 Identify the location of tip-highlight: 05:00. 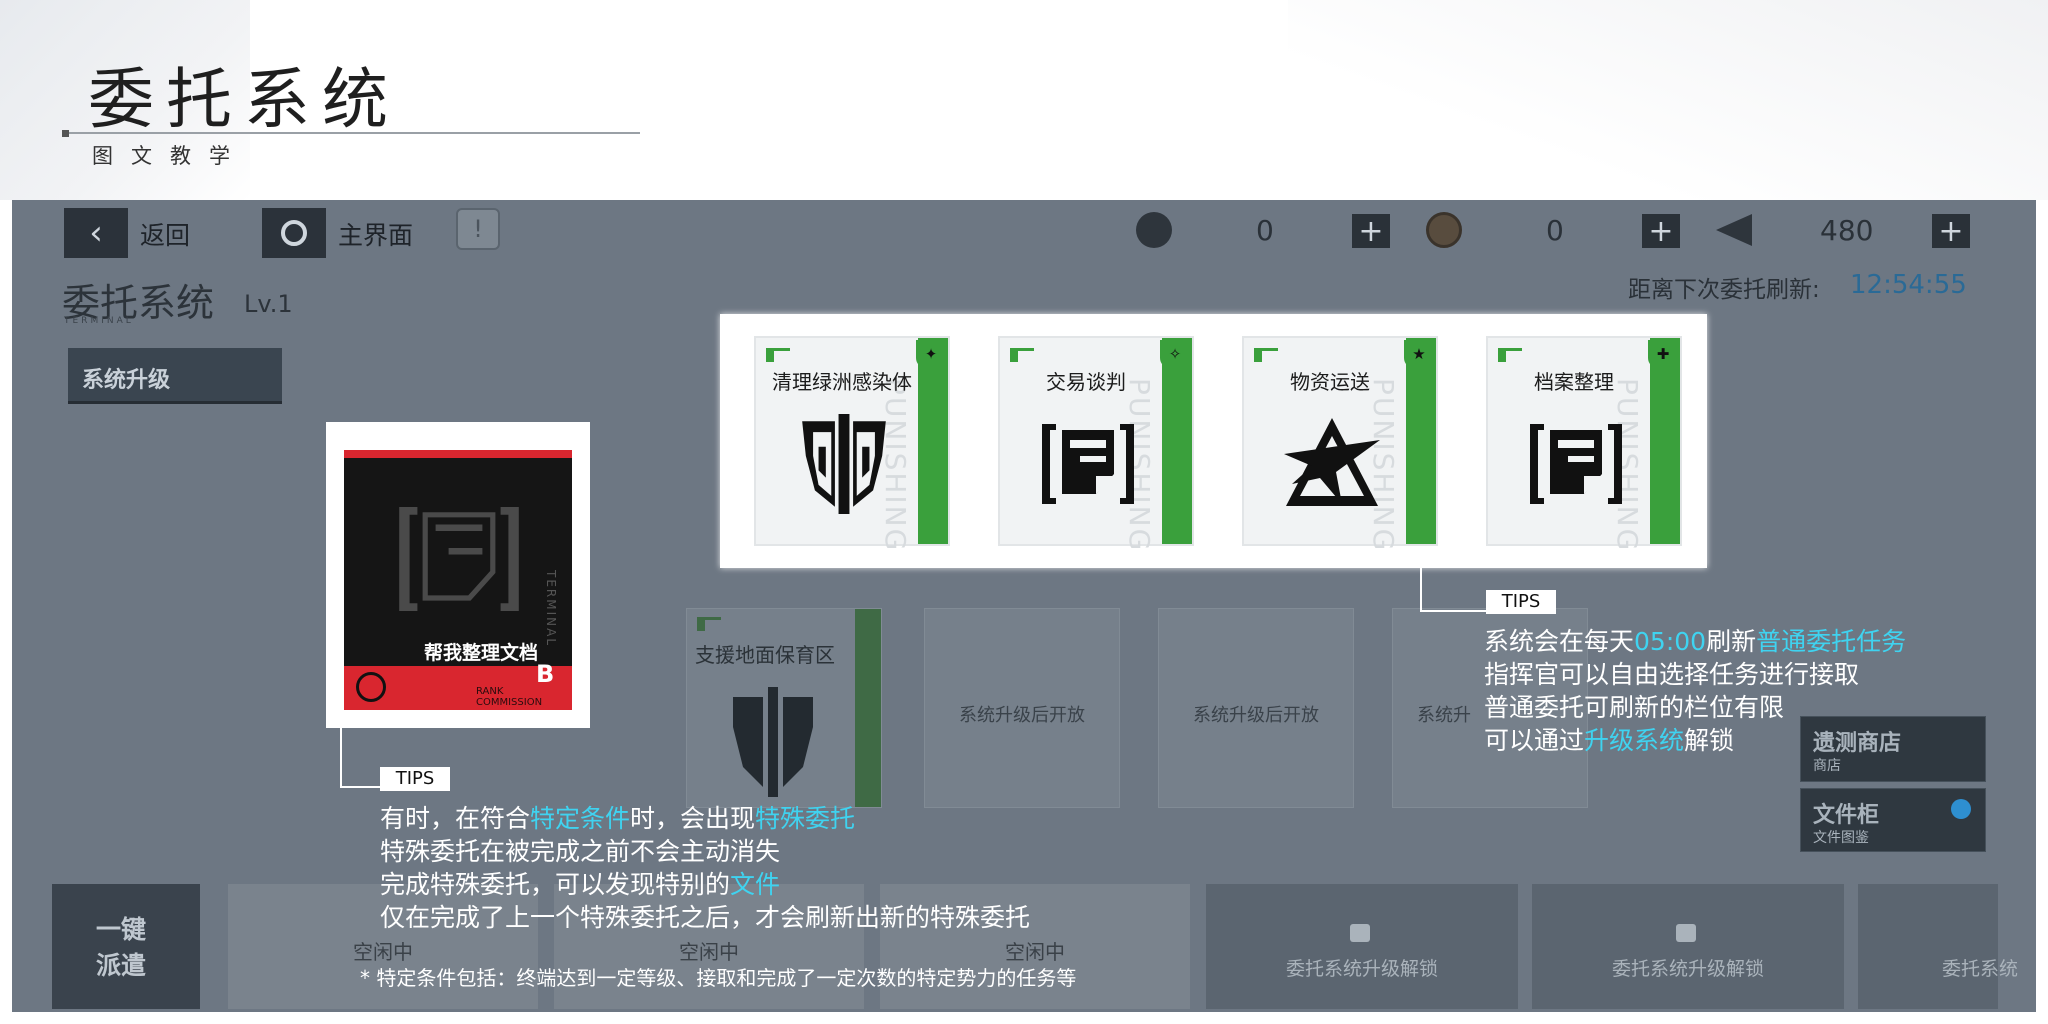
(1670, 641).